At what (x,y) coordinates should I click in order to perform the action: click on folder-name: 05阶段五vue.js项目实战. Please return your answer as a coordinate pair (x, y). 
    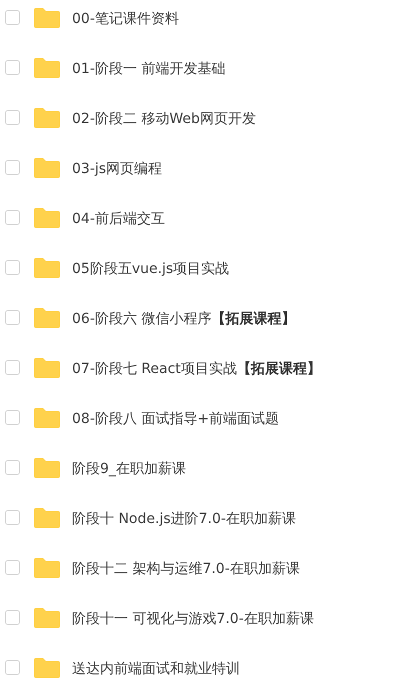
    Looking at the image, I should click on (151, 269).